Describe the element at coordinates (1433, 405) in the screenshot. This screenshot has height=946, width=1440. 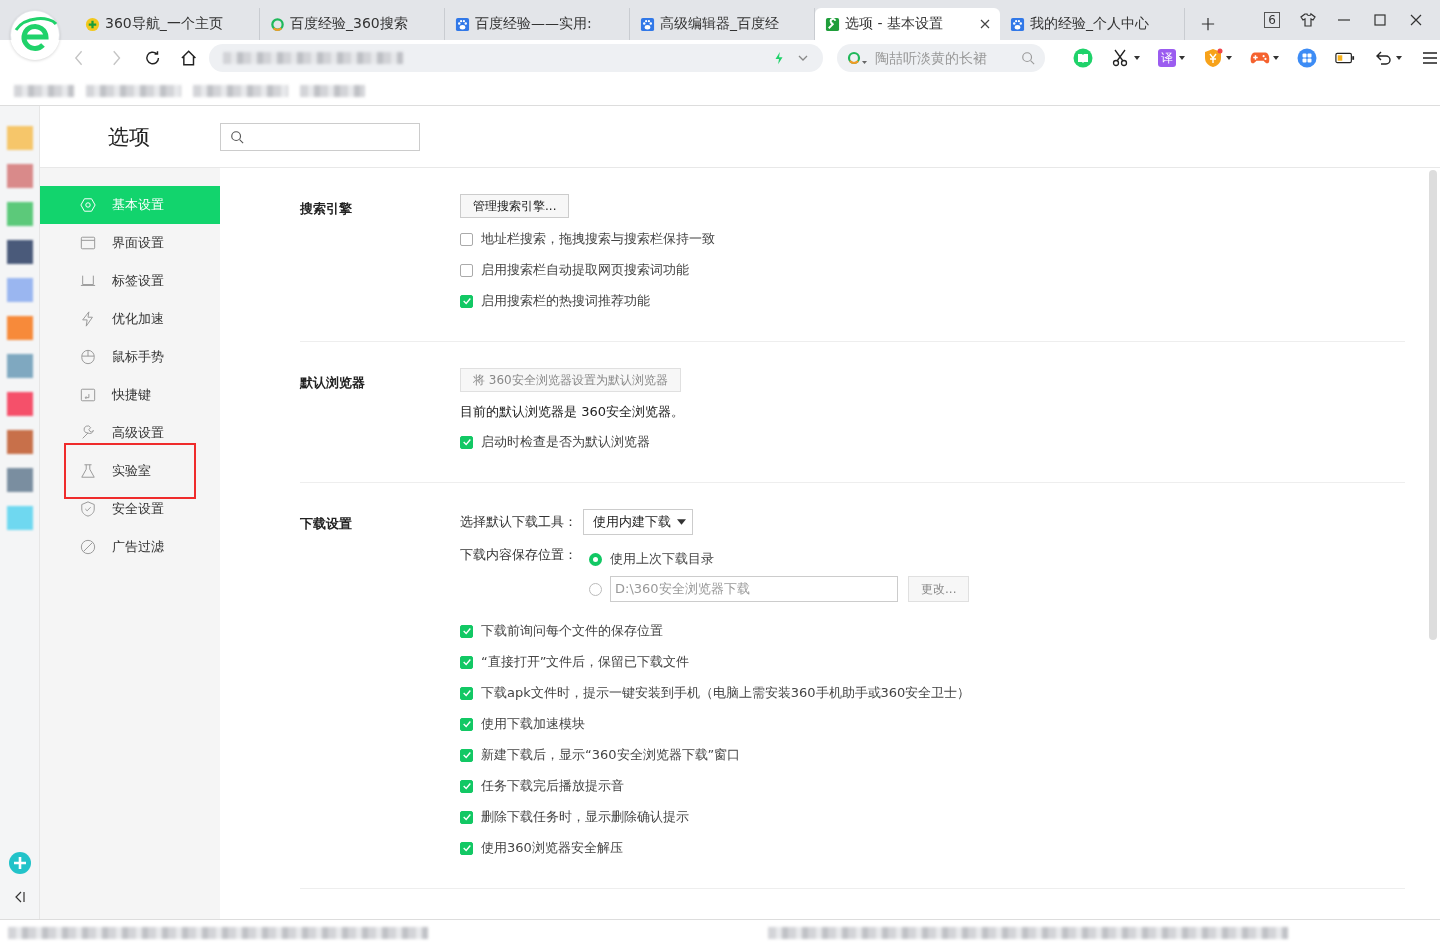
I see `scrollbar-thumb` at that location.